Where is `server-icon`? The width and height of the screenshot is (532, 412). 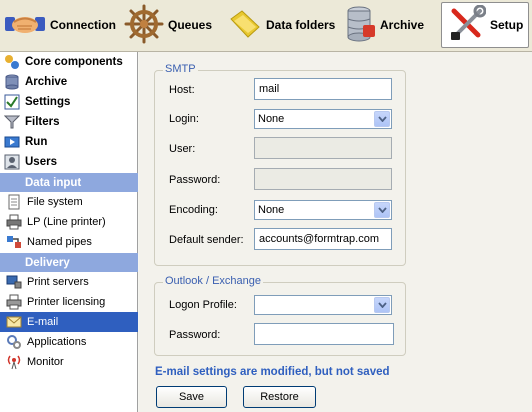 server-icon is located at coordinates (14, 282).